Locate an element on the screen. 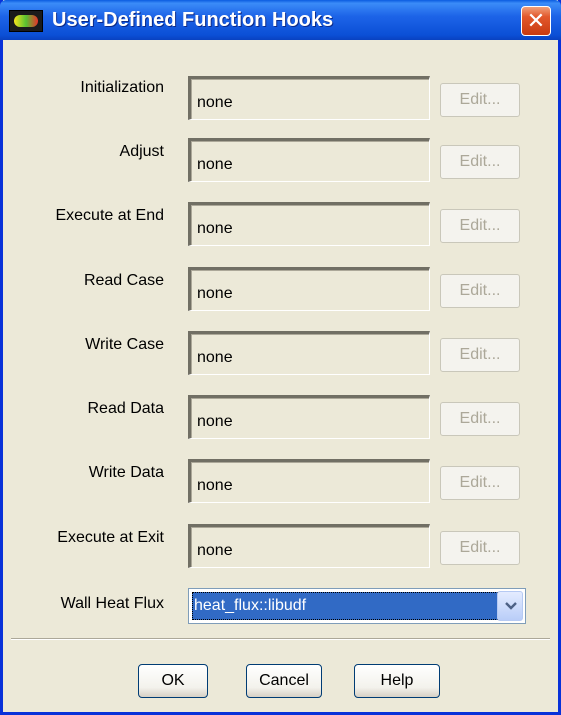  read-case-label: Read Case is located at coordinates (123, 280).